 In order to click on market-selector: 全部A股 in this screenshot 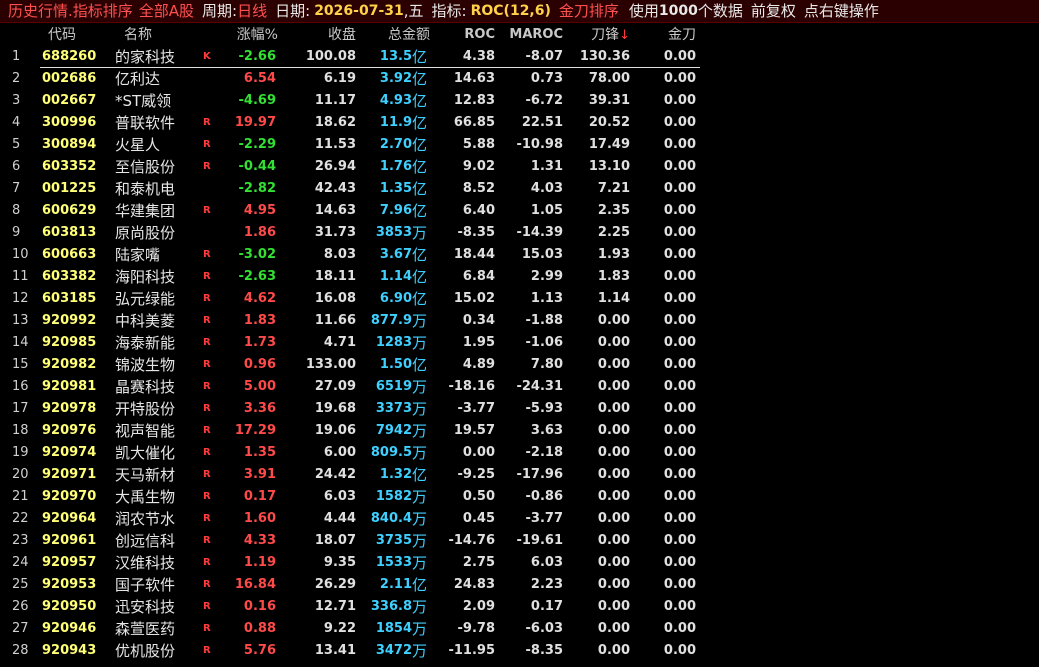, I will do `click(166, 11)`.